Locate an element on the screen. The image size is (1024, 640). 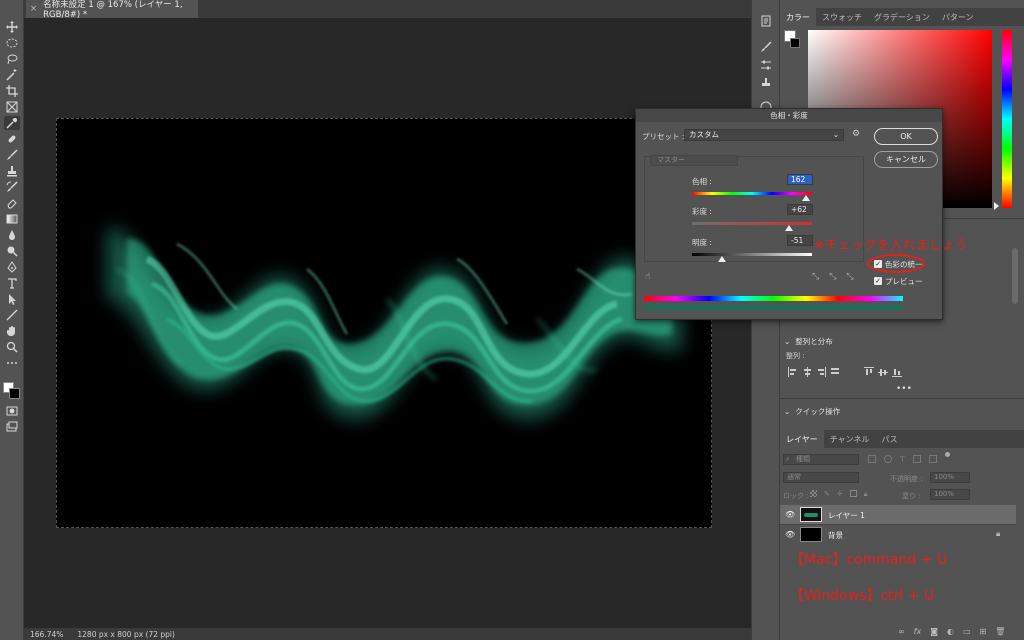
lock-artboard-icon is located at coordinates (853, 493).